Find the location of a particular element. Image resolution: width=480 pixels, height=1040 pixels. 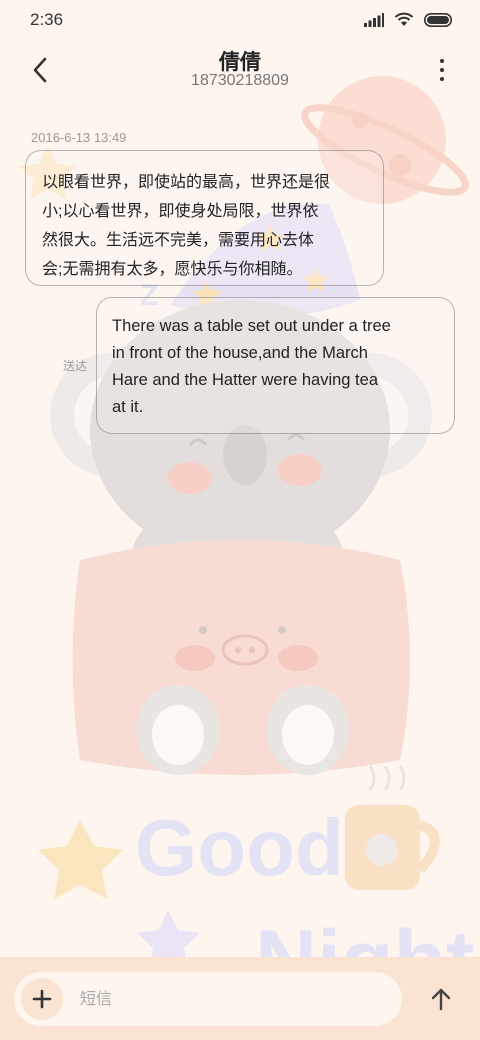

star-decoration is located at coordinates (80, 859).